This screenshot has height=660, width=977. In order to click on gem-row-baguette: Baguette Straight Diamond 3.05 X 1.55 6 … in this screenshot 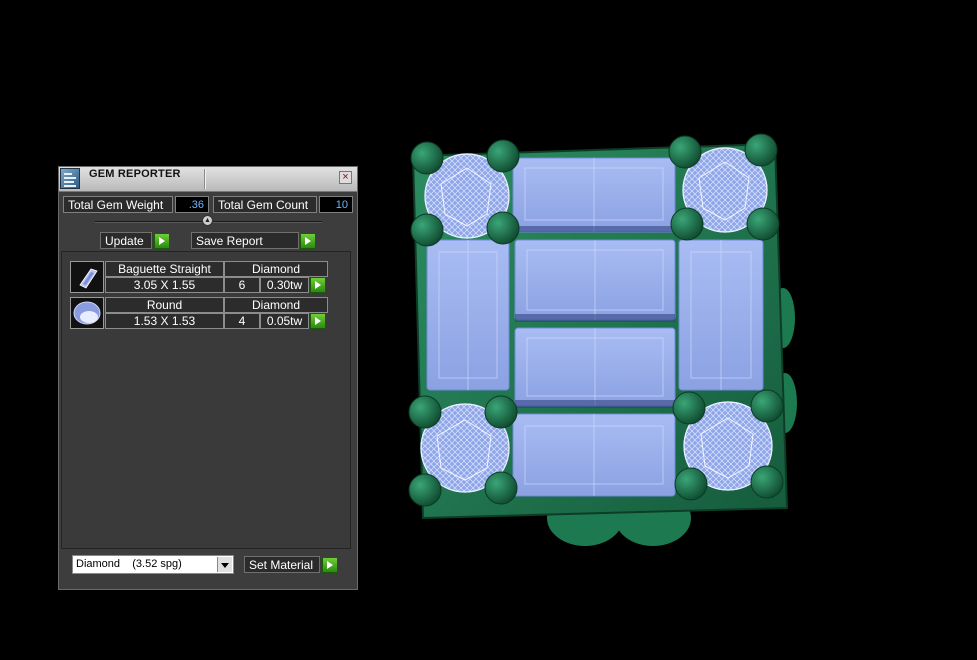, I will do `click(199, 277)`.